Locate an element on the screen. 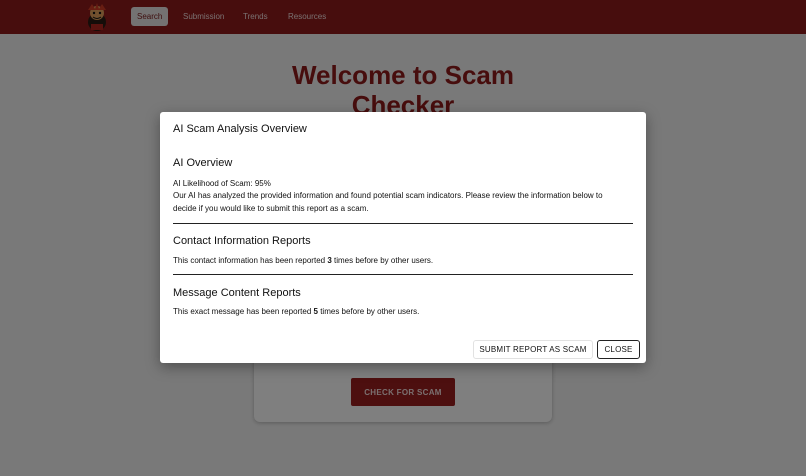 The width and height of the screenshot is (806, 476). message-reports-heading: Message Content Reports is located at coordinates (237, 293).